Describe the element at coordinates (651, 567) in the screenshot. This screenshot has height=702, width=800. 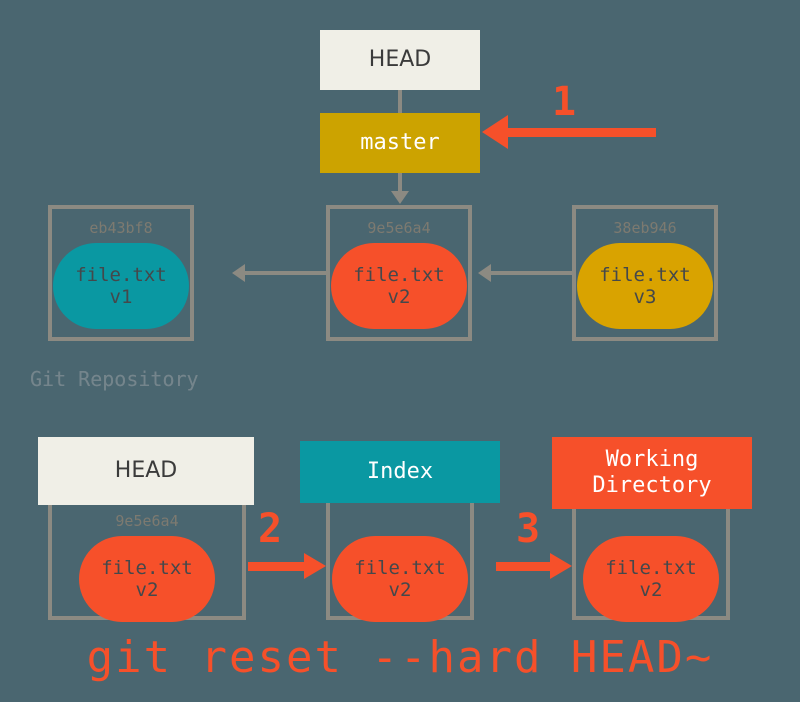
I see `wd-area-file-name: file.txt` at that location.